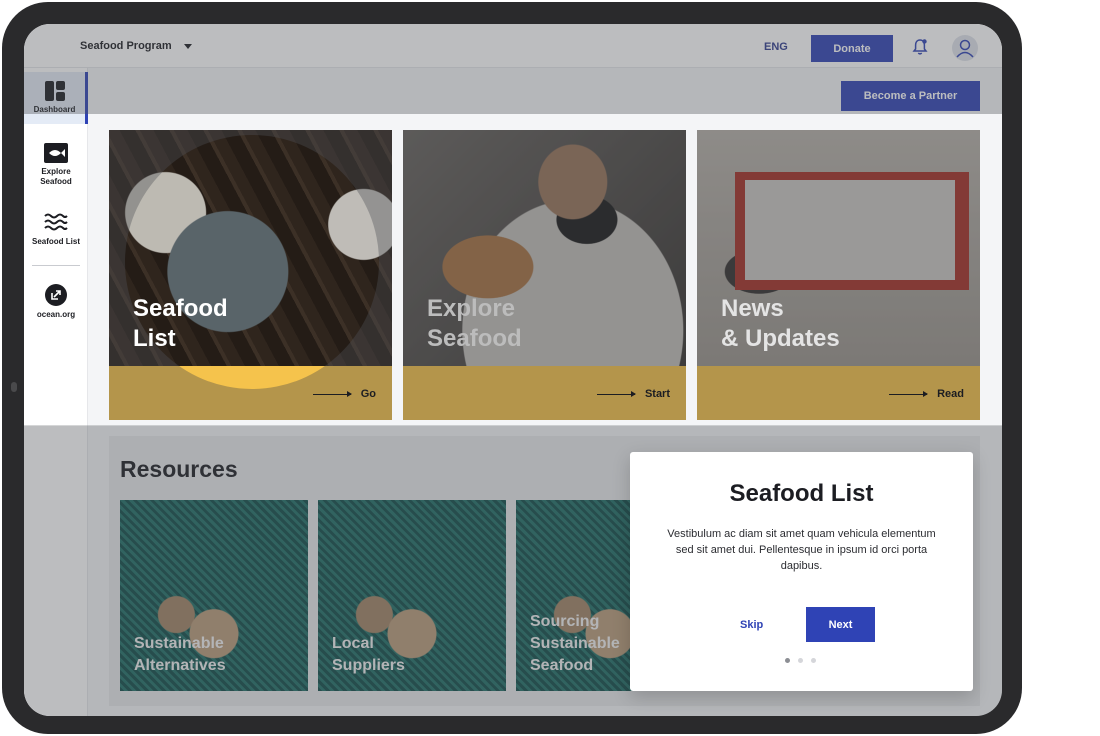  What do you see at coordinates (56, 295) in the screenshot?
I see `external-link-icon` at bounding box center [56, 295].